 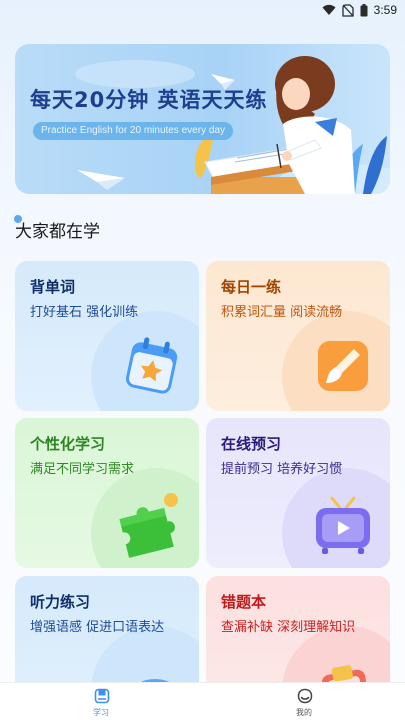 What do you see at coordinates (101, 180) in the screenshot?
I see `paper-plane-icon` at bounding box center [101, 180].